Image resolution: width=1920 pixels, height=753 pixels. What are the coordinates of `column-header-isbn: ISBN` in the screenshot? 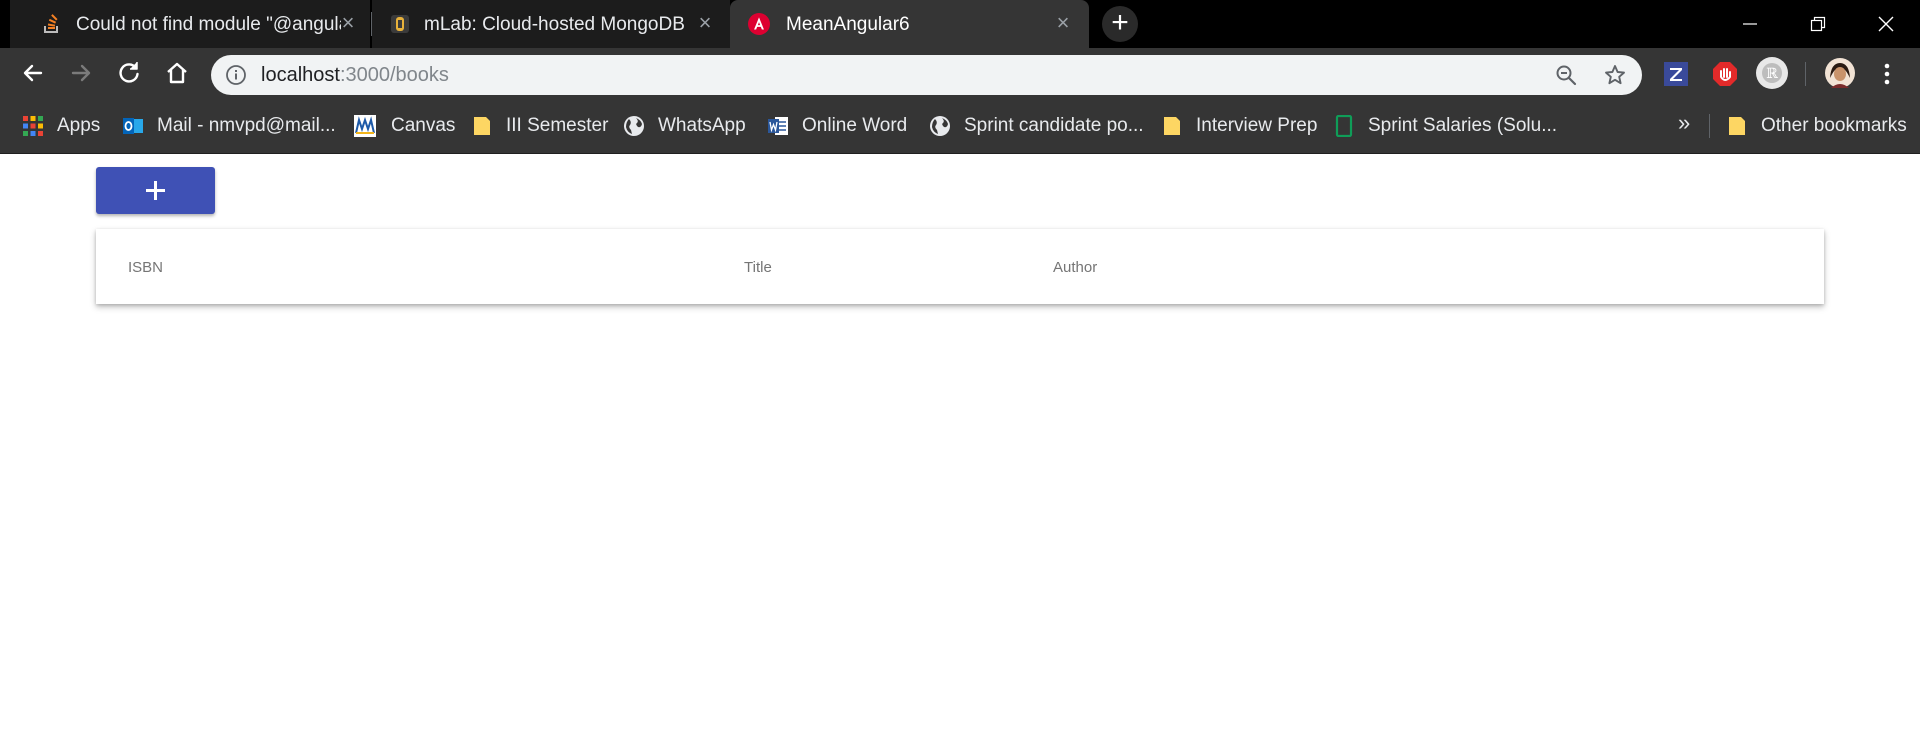 It's located at (145, 267).